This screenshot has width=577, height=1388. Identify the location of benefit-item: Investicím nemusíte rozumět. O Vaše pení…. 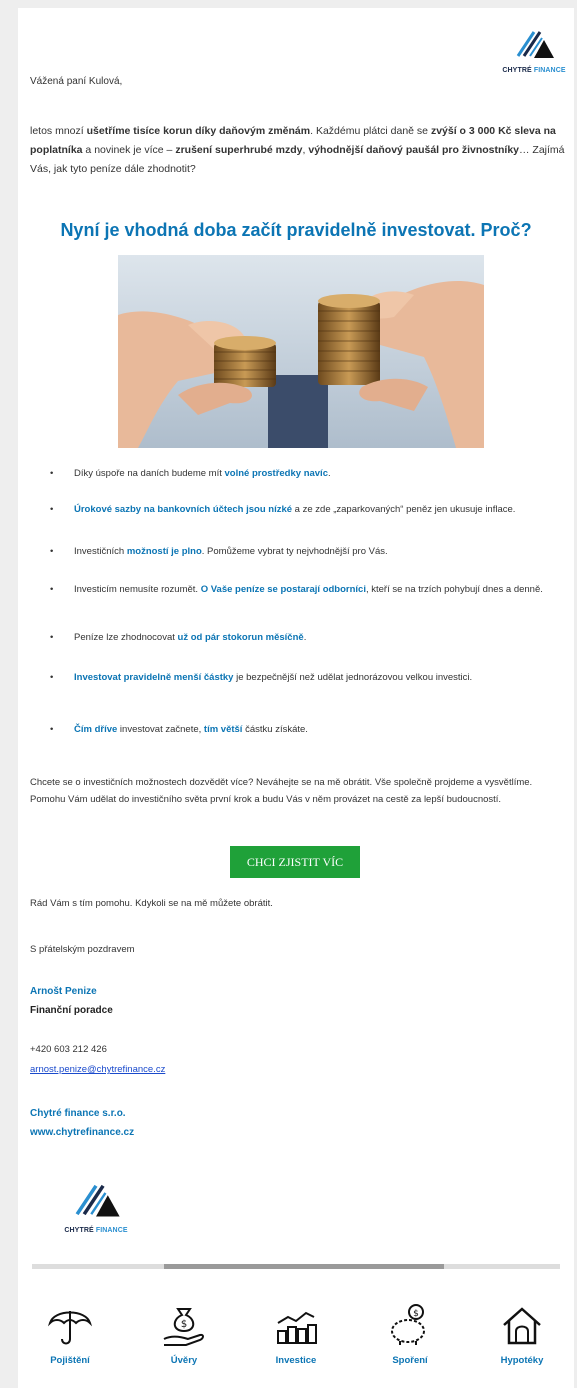
(308, 590).